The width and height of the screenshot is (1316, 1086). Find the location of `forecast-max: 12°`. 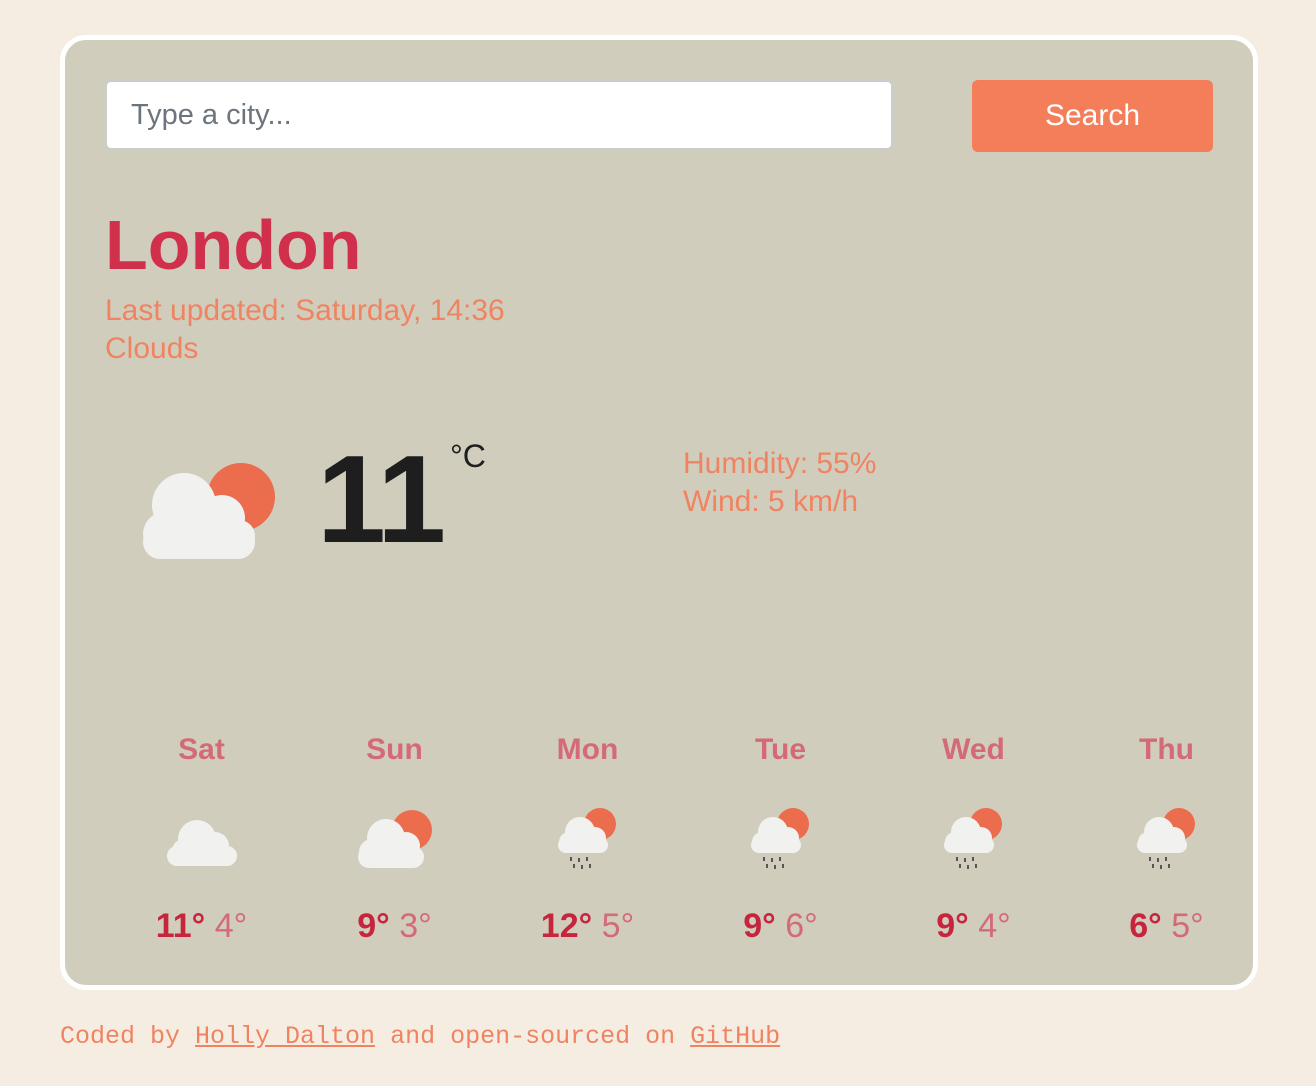

forecast-max: 12° is located at coordinates (566, 926).